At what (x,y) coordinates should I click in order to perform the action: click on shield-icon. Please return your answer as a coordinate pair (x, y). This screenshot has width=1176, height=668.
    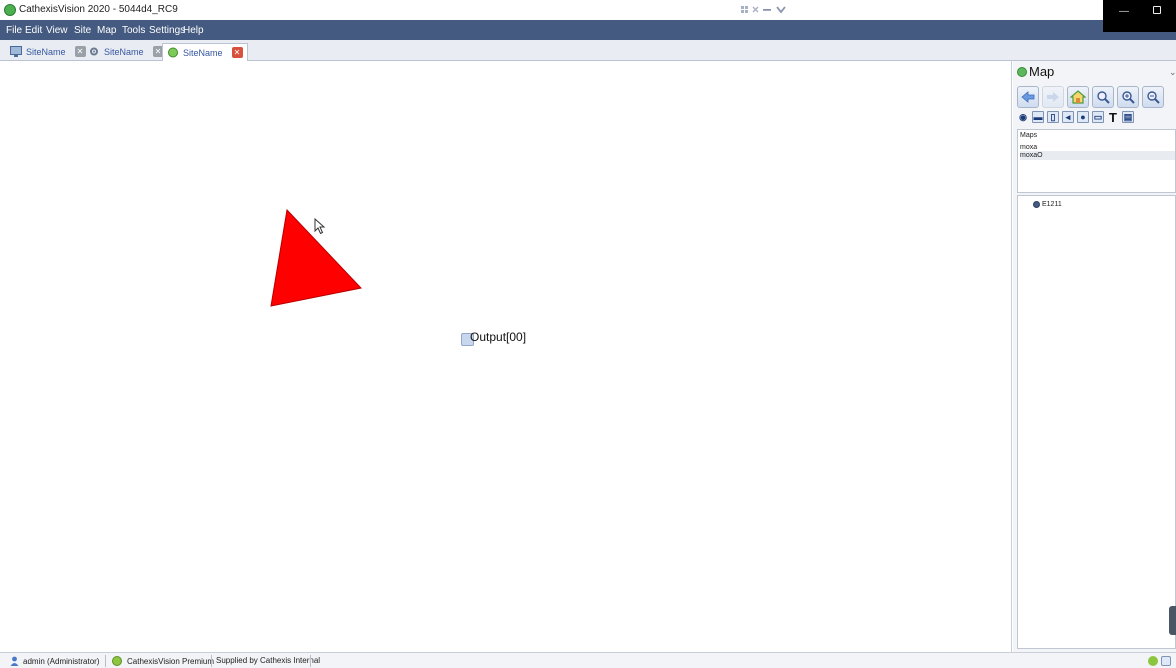
    Looking at the image, I should click on (117, 661).